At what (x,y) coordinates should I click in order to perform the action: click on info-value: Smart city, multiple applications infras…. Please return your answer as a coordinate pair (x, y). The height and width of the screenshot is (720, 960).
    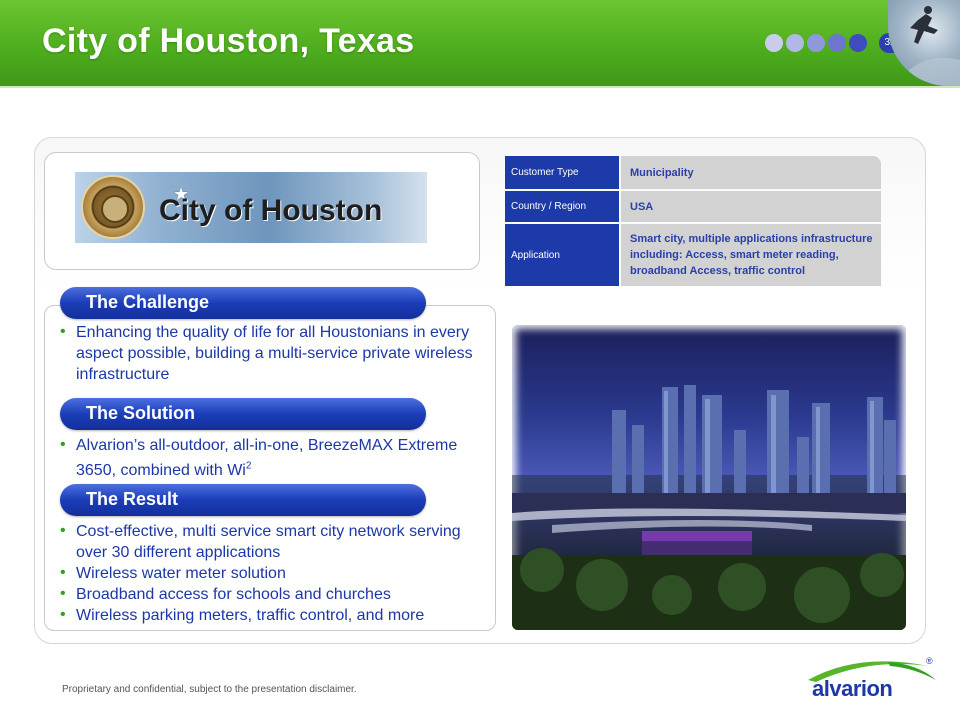
    Looking at the image, I should click on (751, 255).